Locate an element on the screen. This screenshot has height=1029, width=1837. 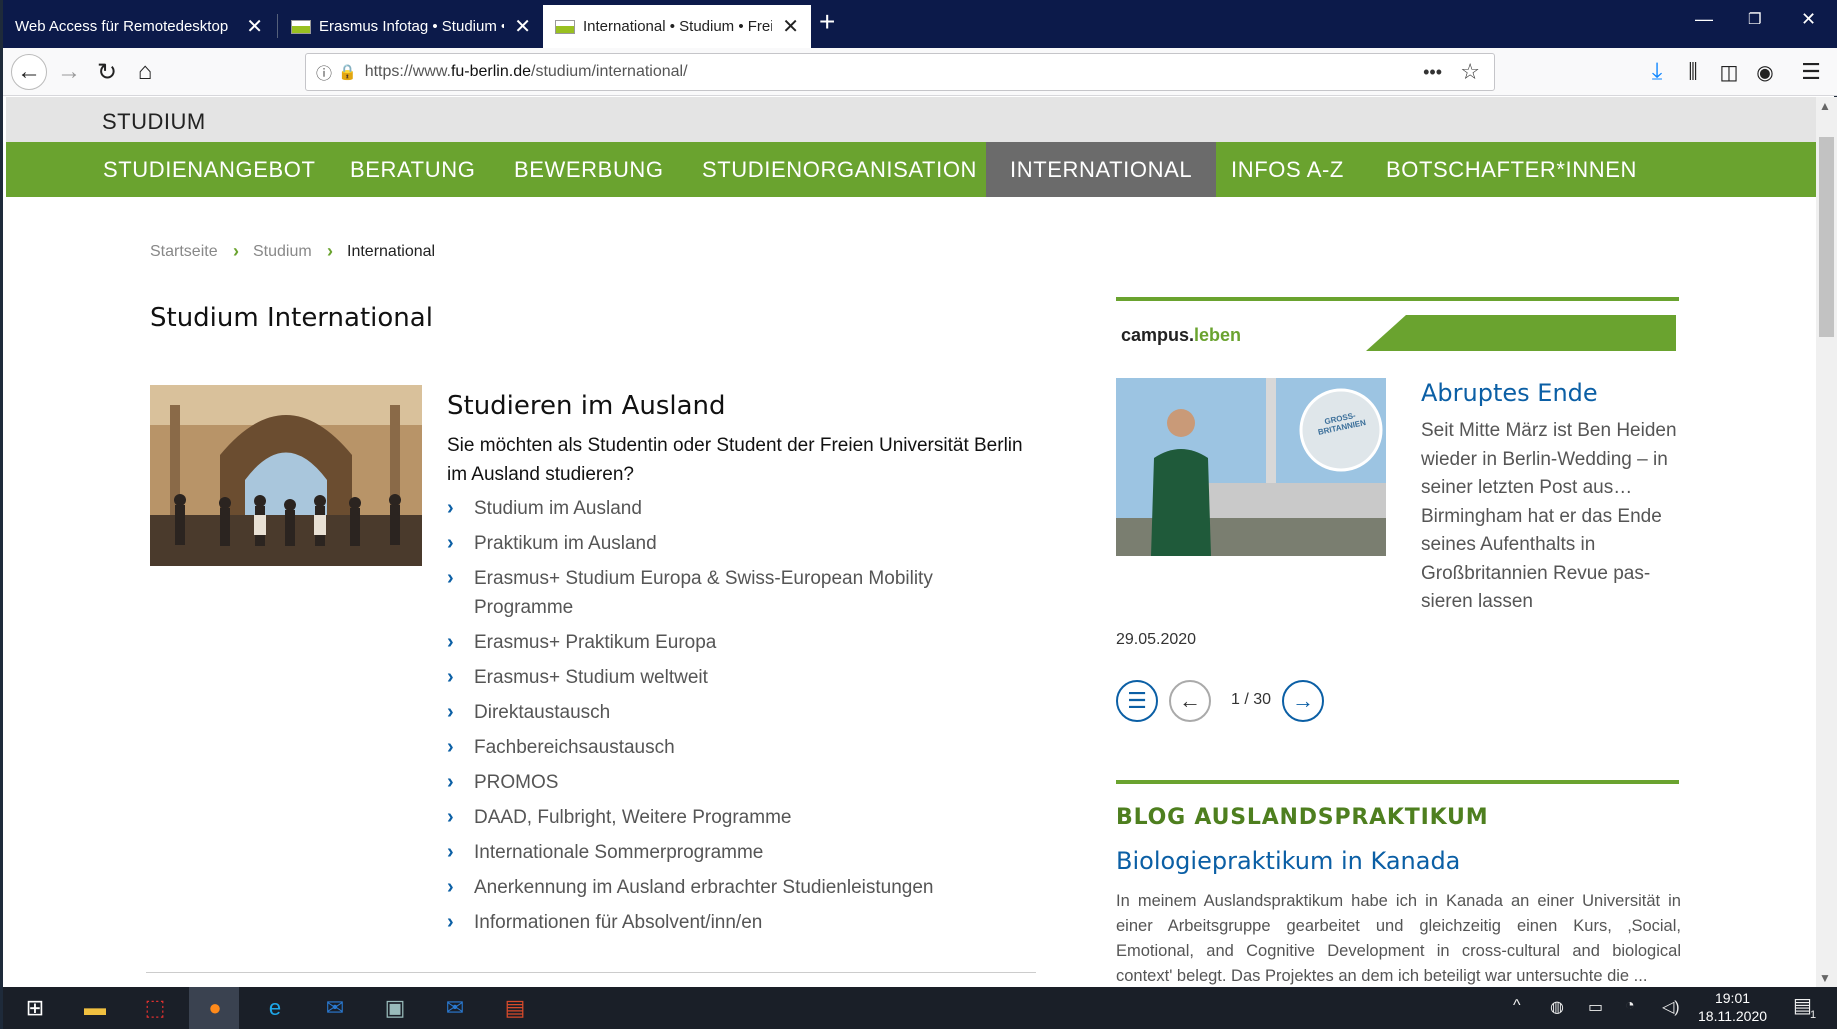
account-icon: ◉ is located at coordinates (1765, 72).